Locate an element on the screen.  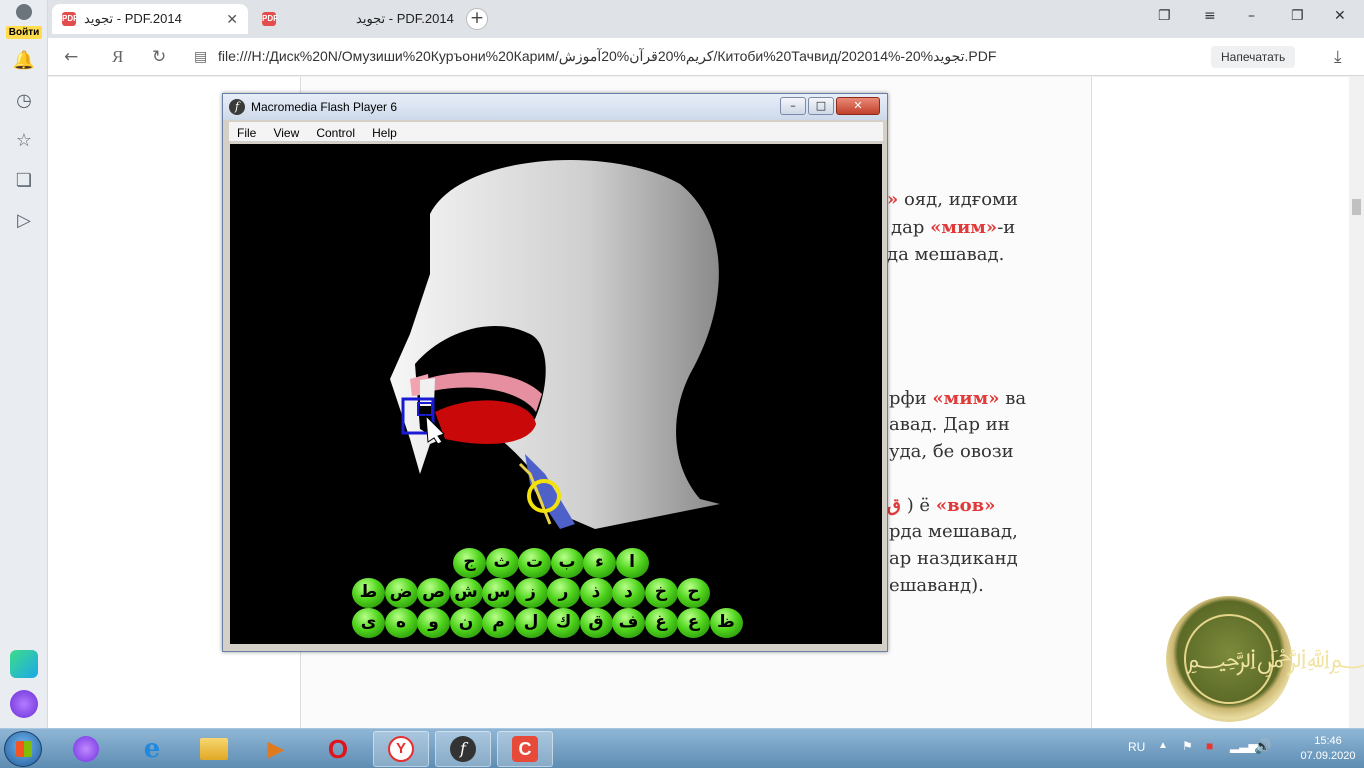
opera-icon: O is located at coordinates (338, 749).